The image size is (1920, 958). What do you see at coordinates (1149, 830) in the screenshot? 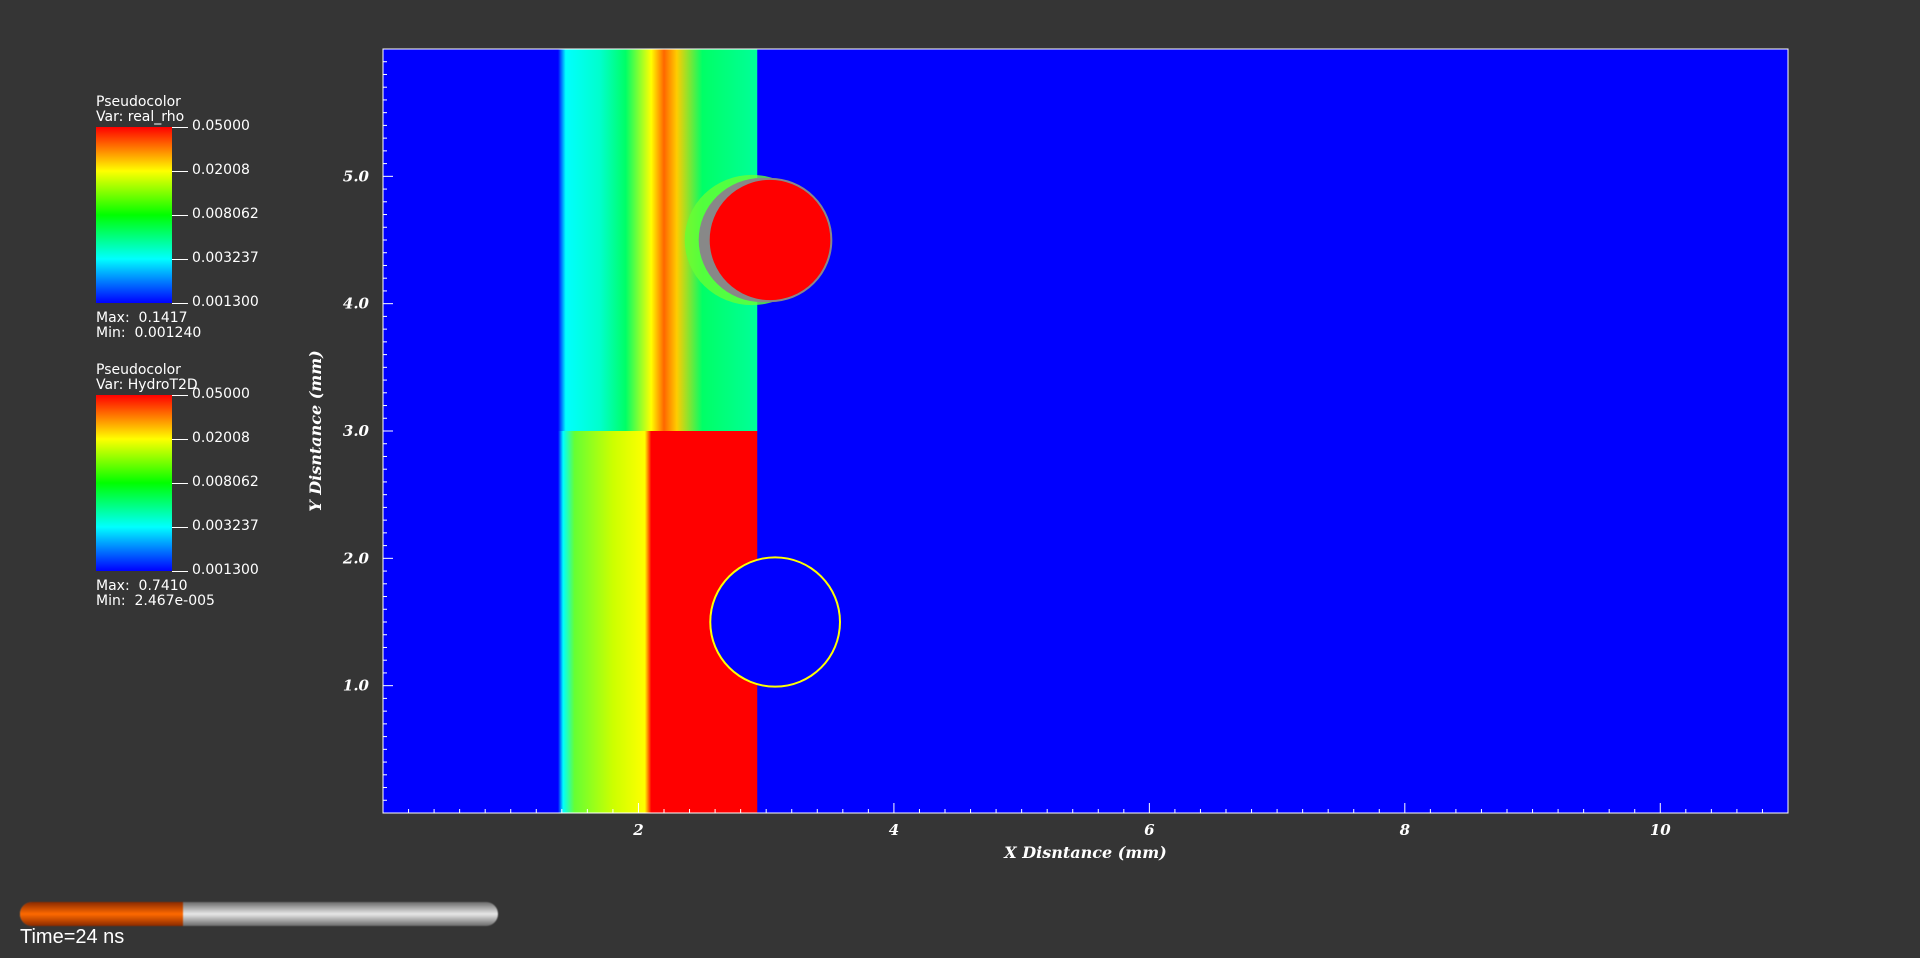
I see `x-tick-label: 6` at bounding box center [1149, 830].